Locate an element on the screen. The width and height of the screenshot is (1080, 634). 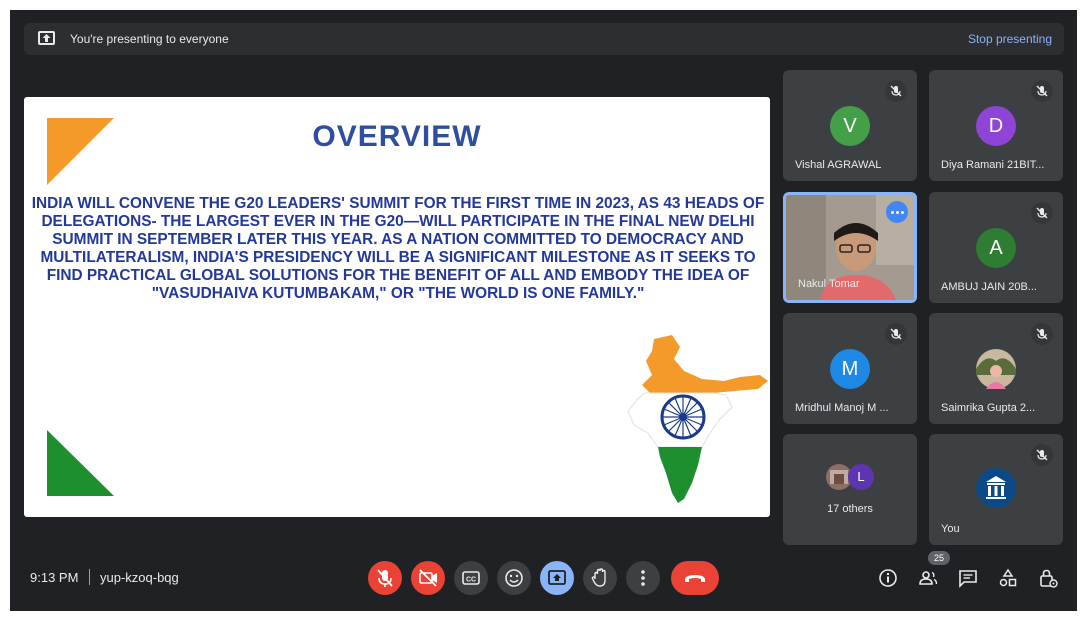
people-icon is located at coordinates (928, 578).